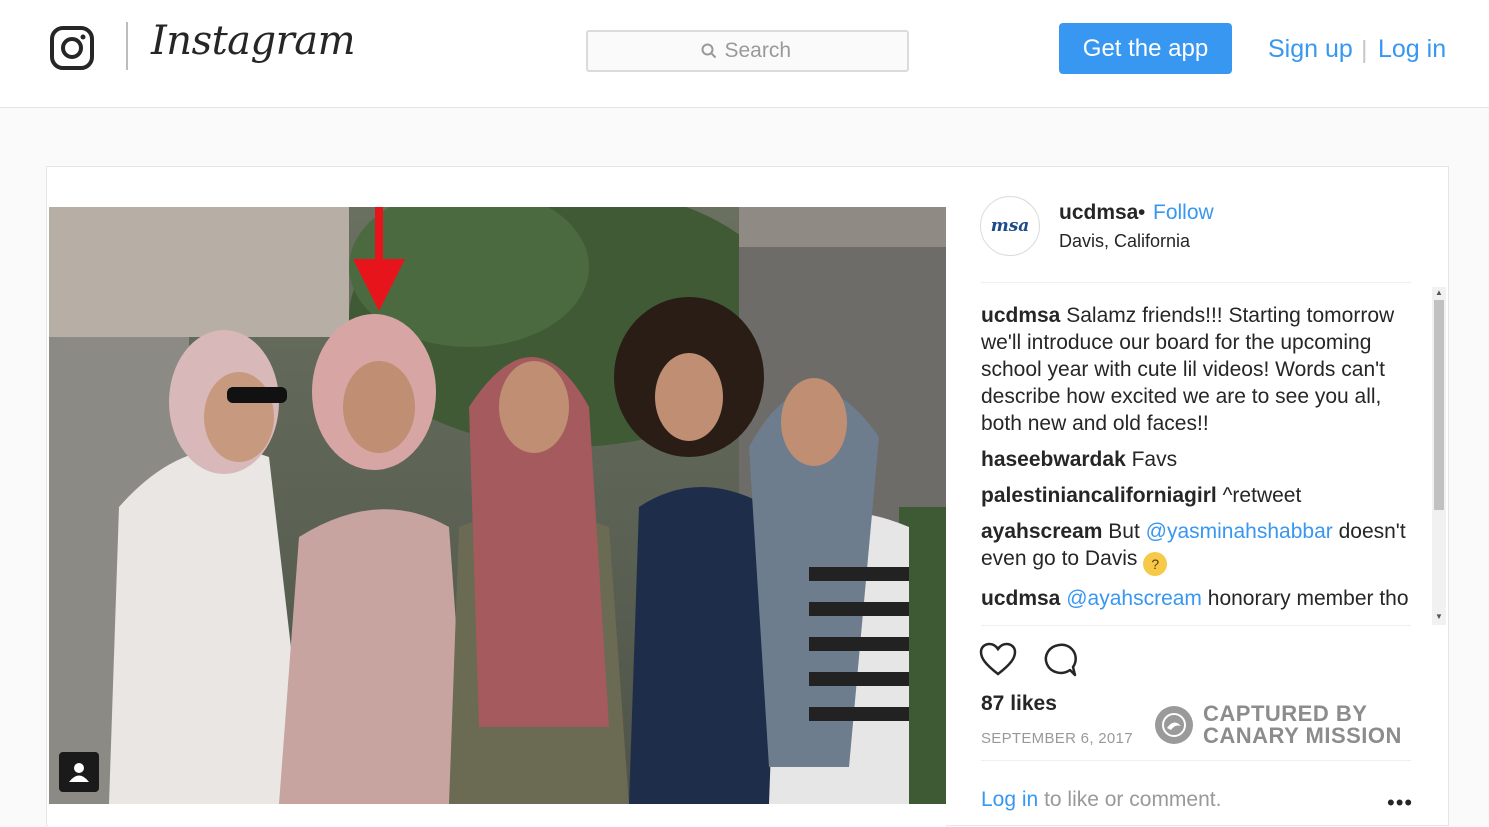 This screenshot has height=827, width=1489. What do you see at coordinates (1059, 660) in the screenshot?
I see `comment-icon` at bounding box center [1059, 660].